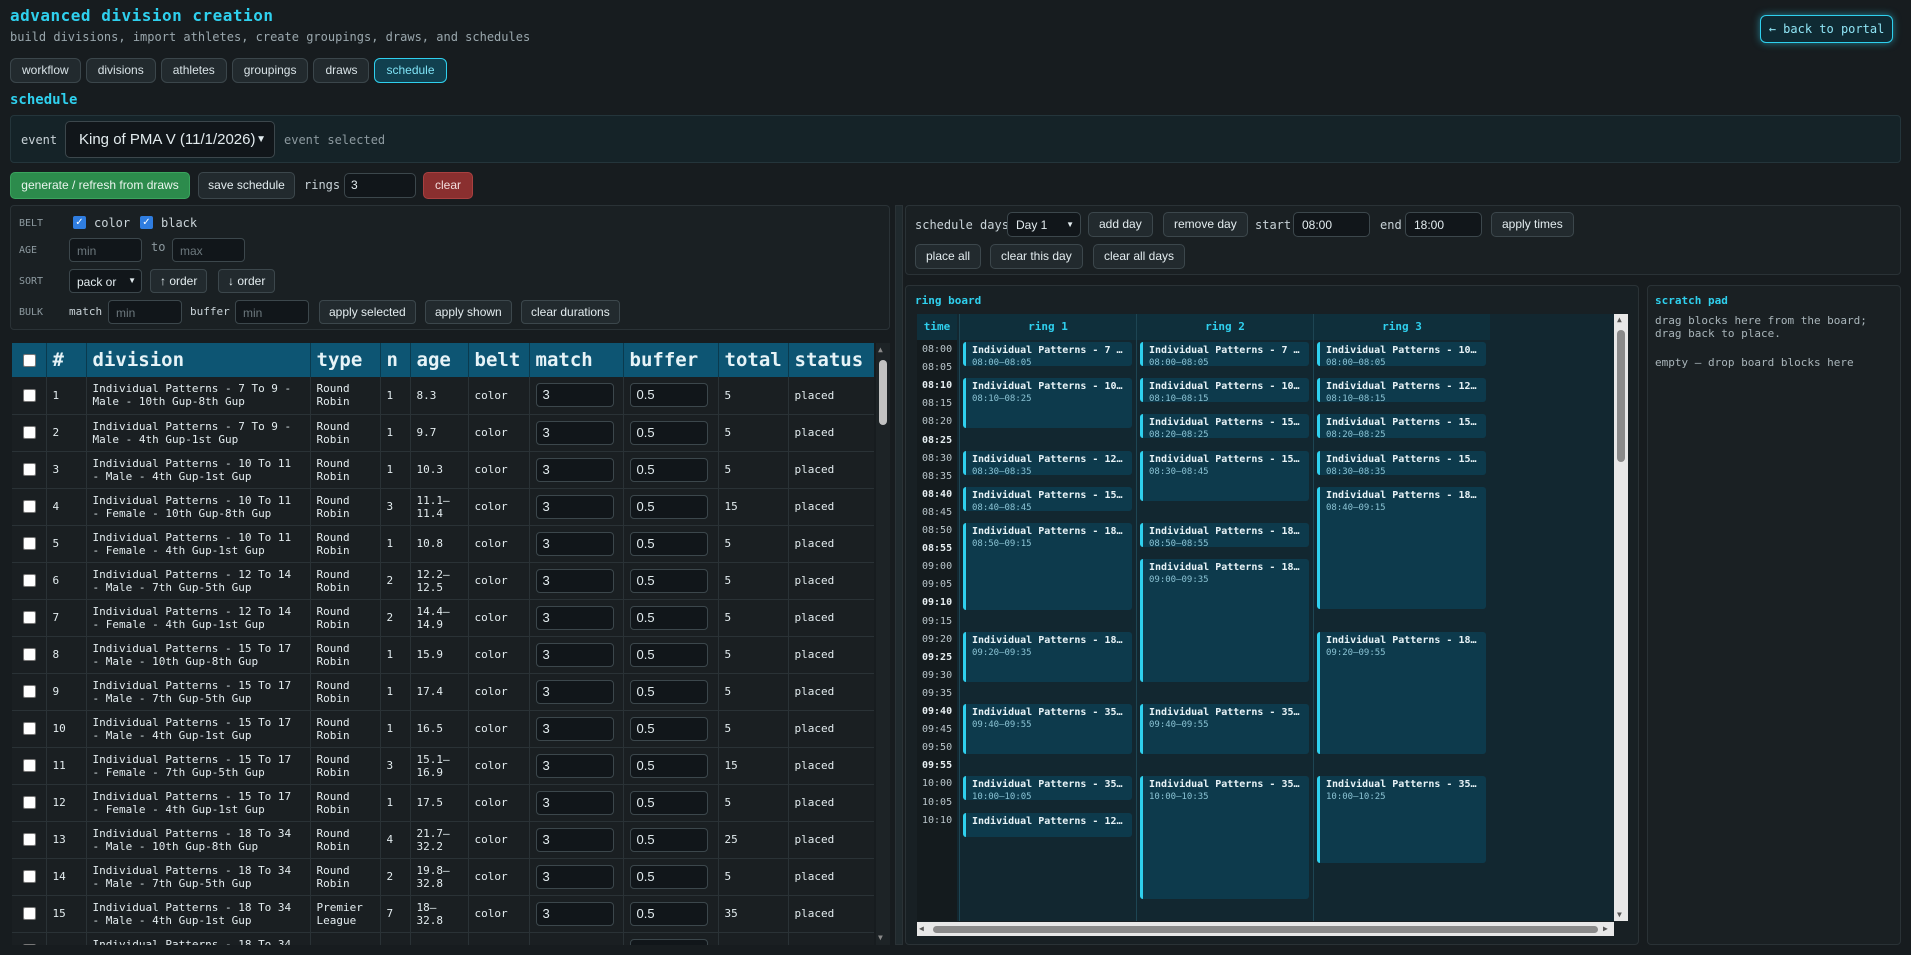  What do you see at coordinates (120, 70) in the screenshot?
I see `tab-divisions: divisions` at bounding box center [120, 70].